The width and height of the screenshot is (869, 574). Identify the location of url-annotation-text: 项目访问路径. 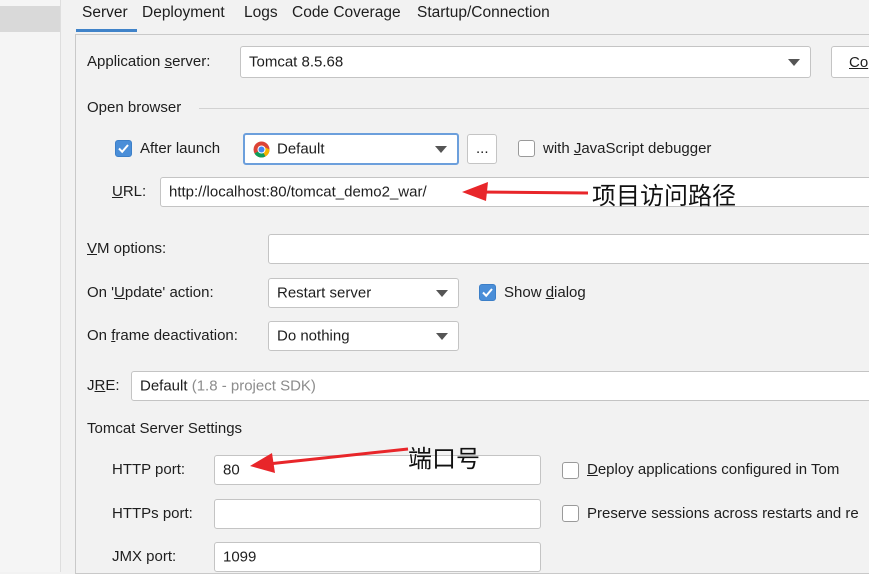
(664, 196).